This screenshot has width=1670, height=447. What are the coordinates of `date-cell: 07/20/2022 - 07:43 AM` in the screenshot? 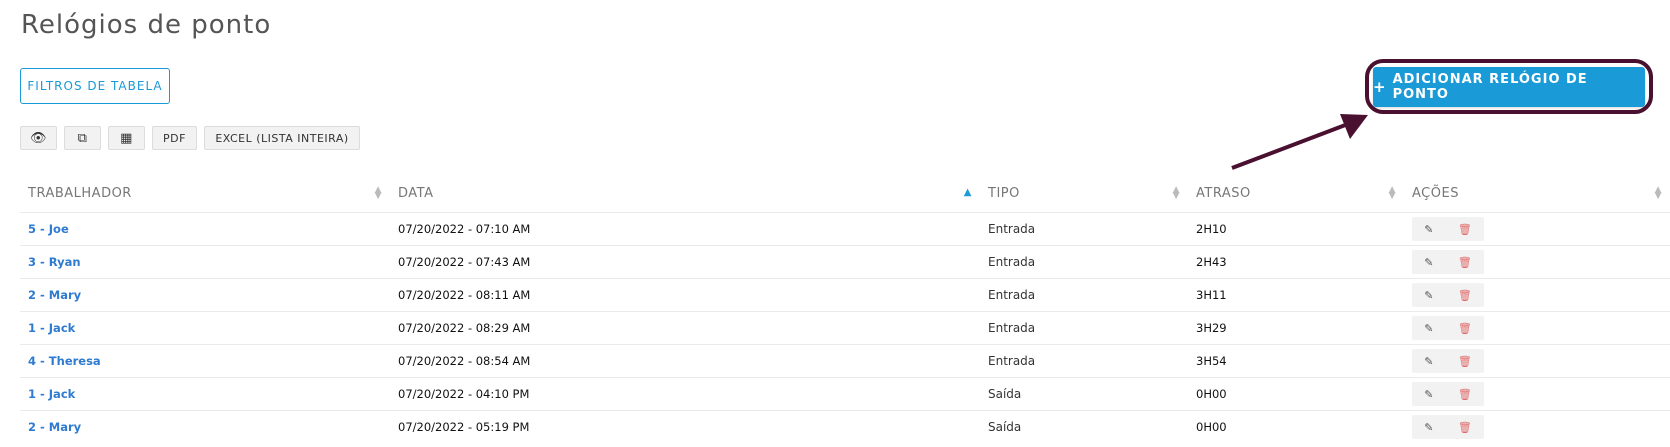 It's located at (685, 262).